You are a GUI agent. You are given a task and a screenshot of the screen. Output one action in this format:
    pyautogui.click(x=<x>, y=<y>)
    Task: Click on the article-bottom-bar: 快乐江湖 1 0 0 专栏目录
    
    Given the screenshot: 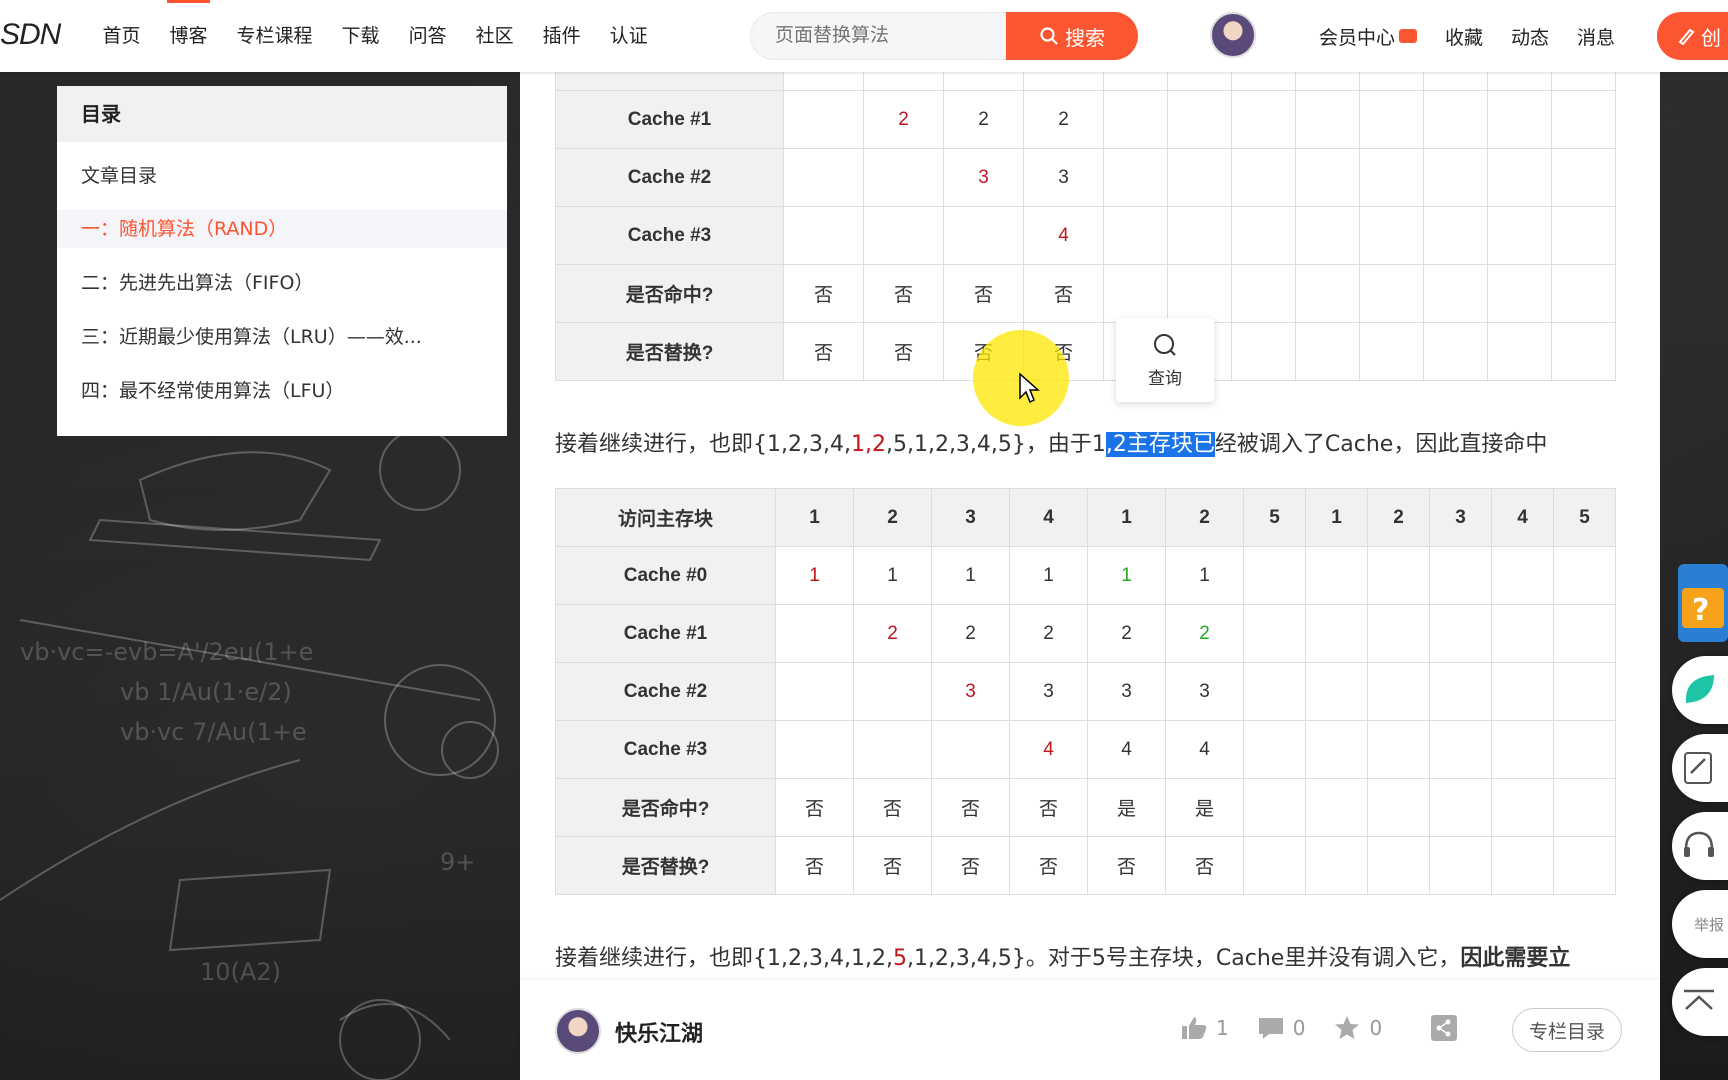 What is the action you would take?
    pyautogui.click(x=1090, y=1030)
    